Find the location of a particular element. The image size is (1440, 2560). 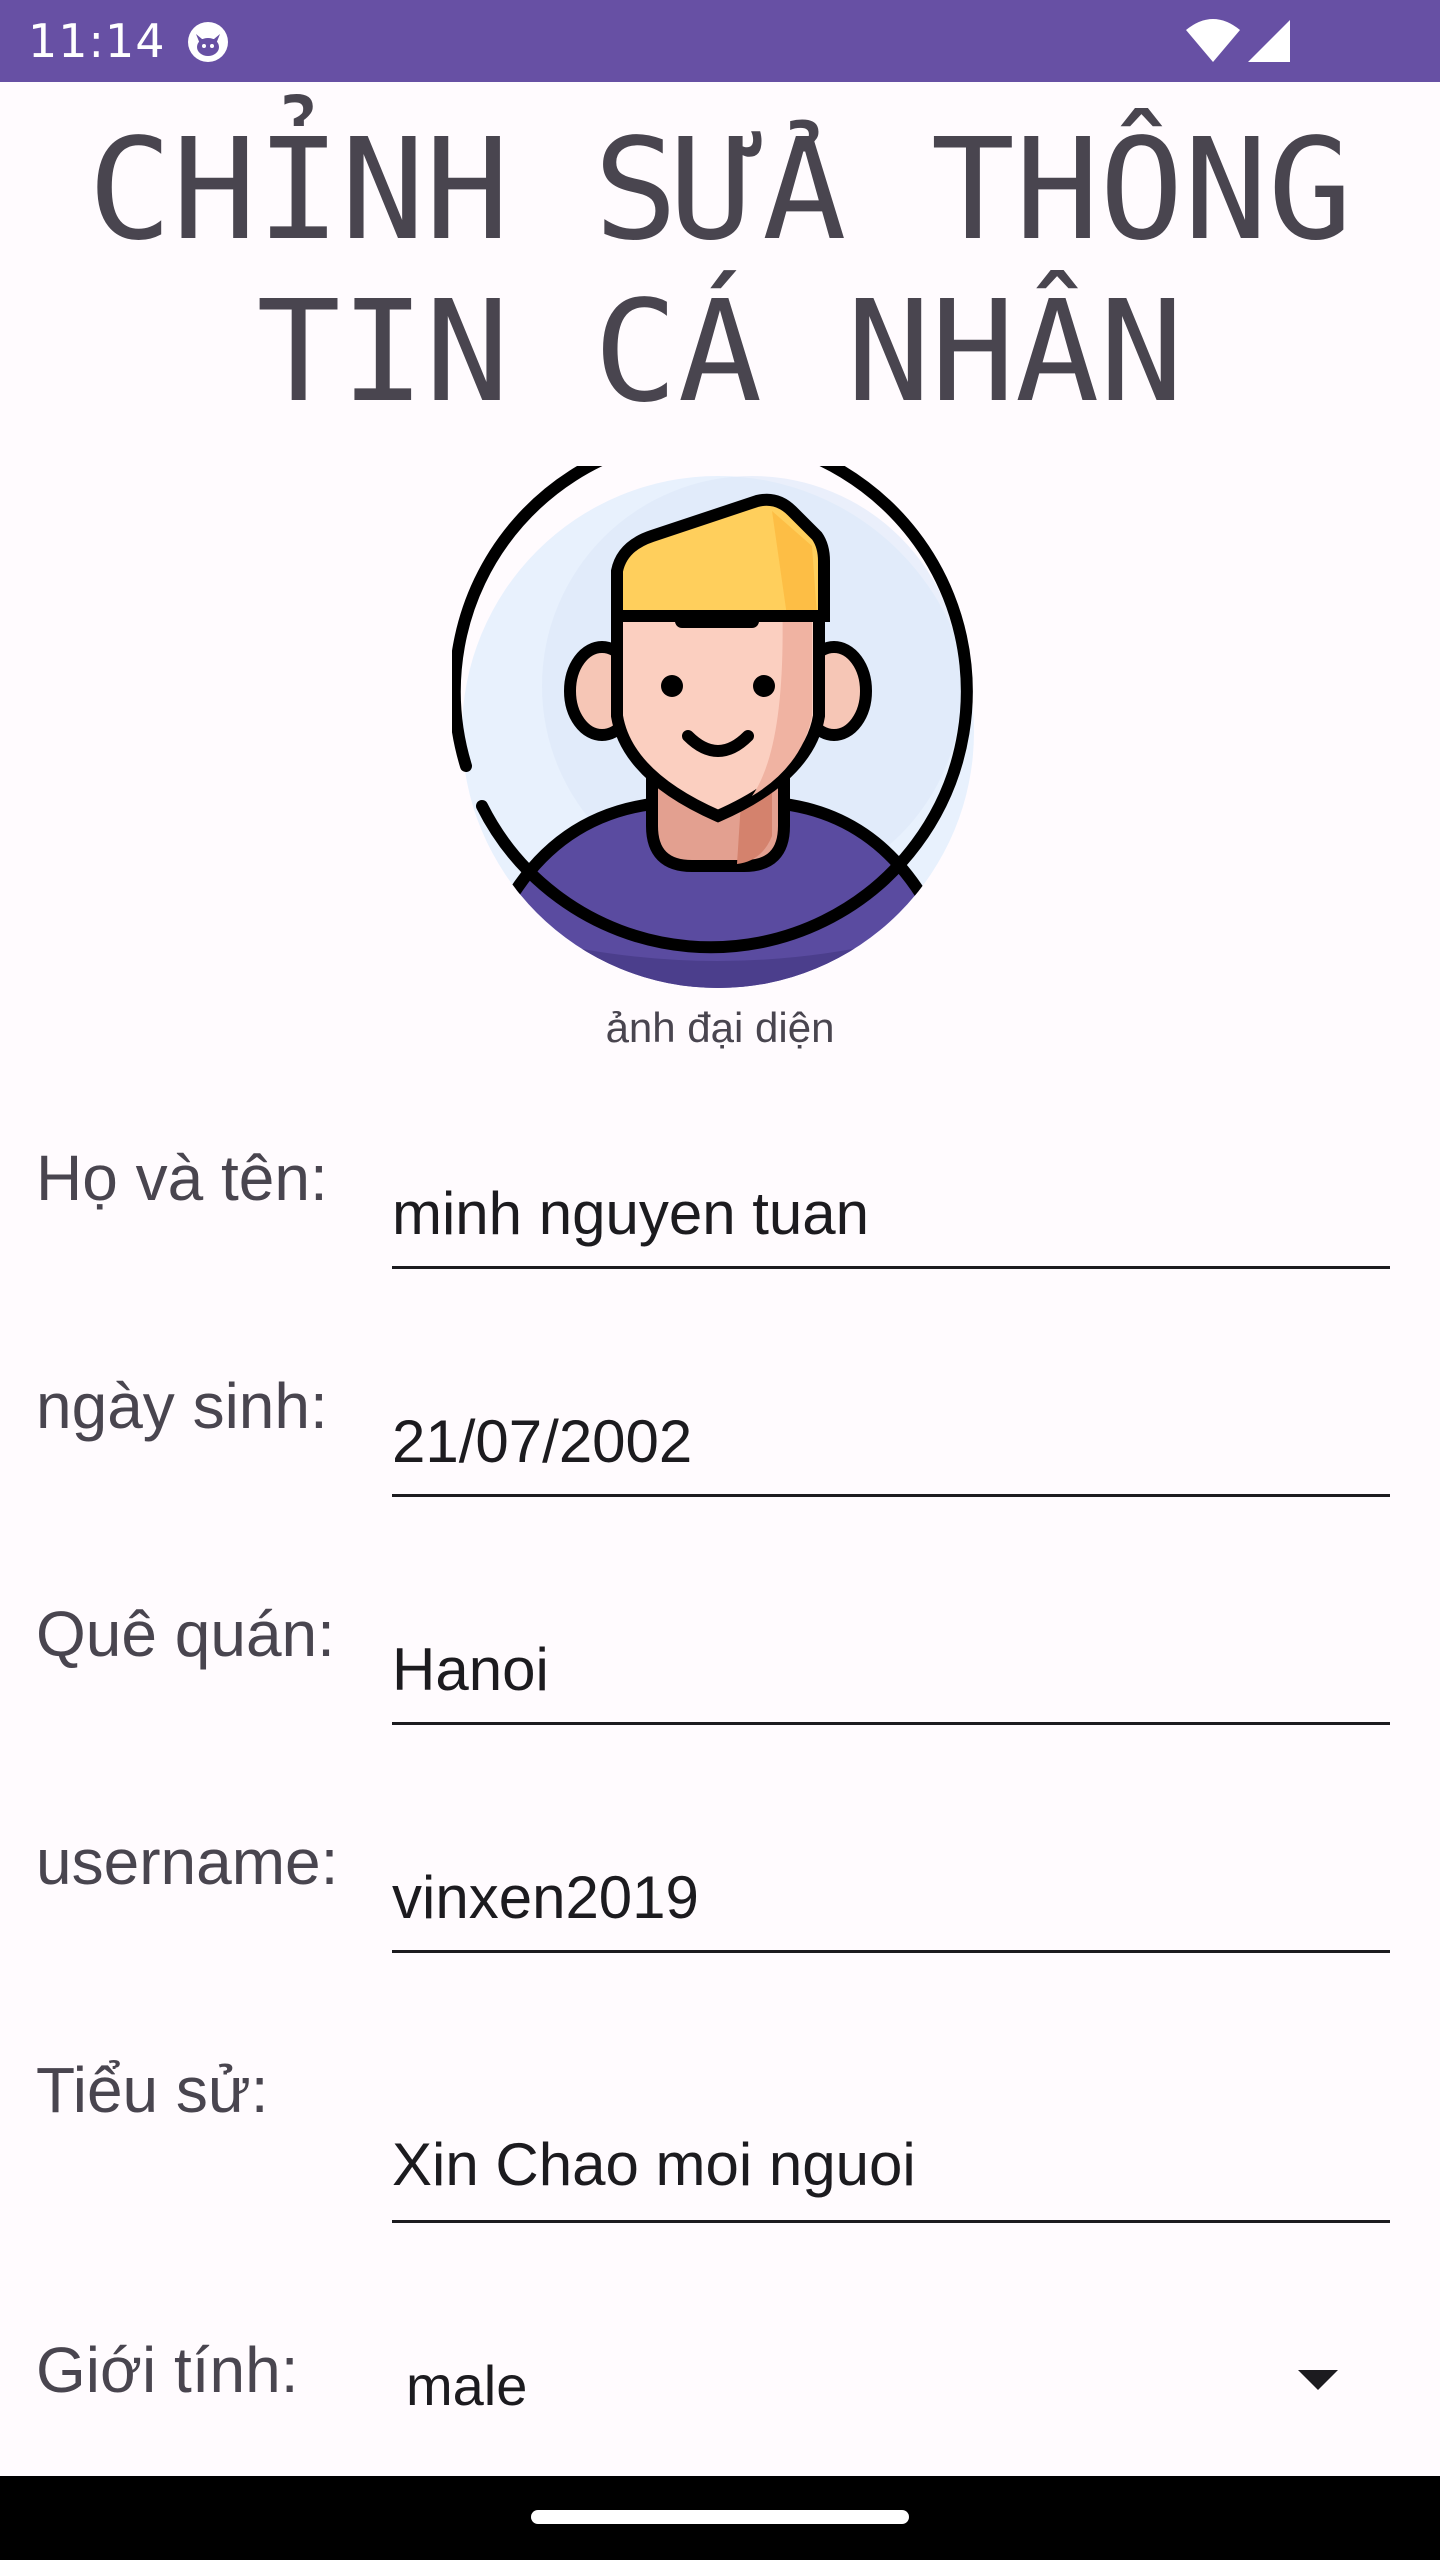

fullname-input is located at coordinates (891, 1219).